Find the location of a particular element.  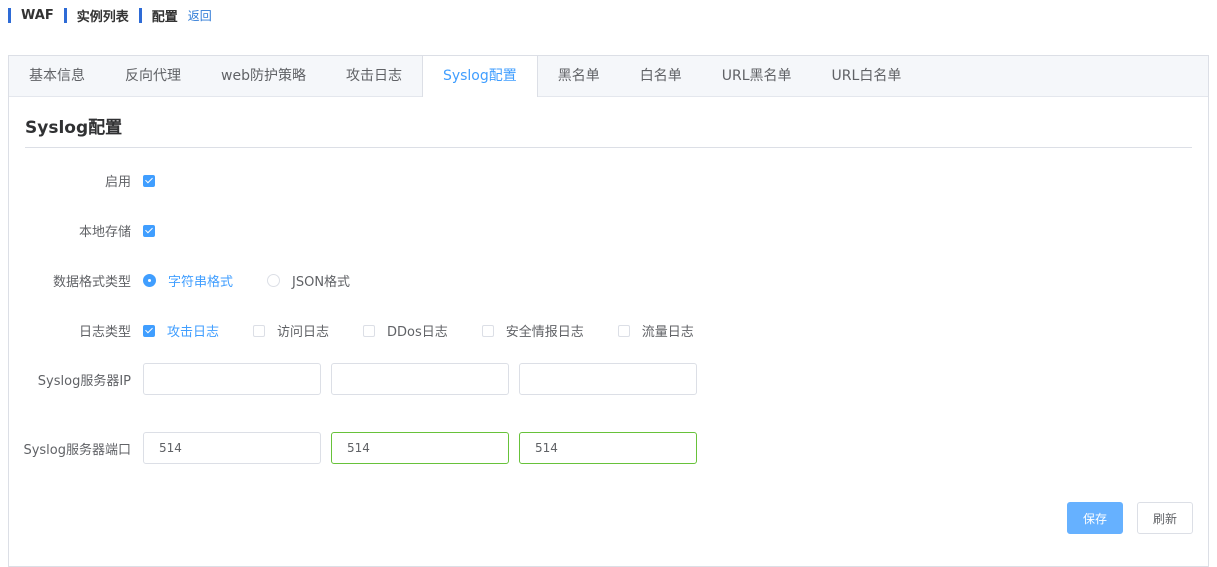

tab-url-blacklist: URL黑名单 is located at coordinates (757, 76).